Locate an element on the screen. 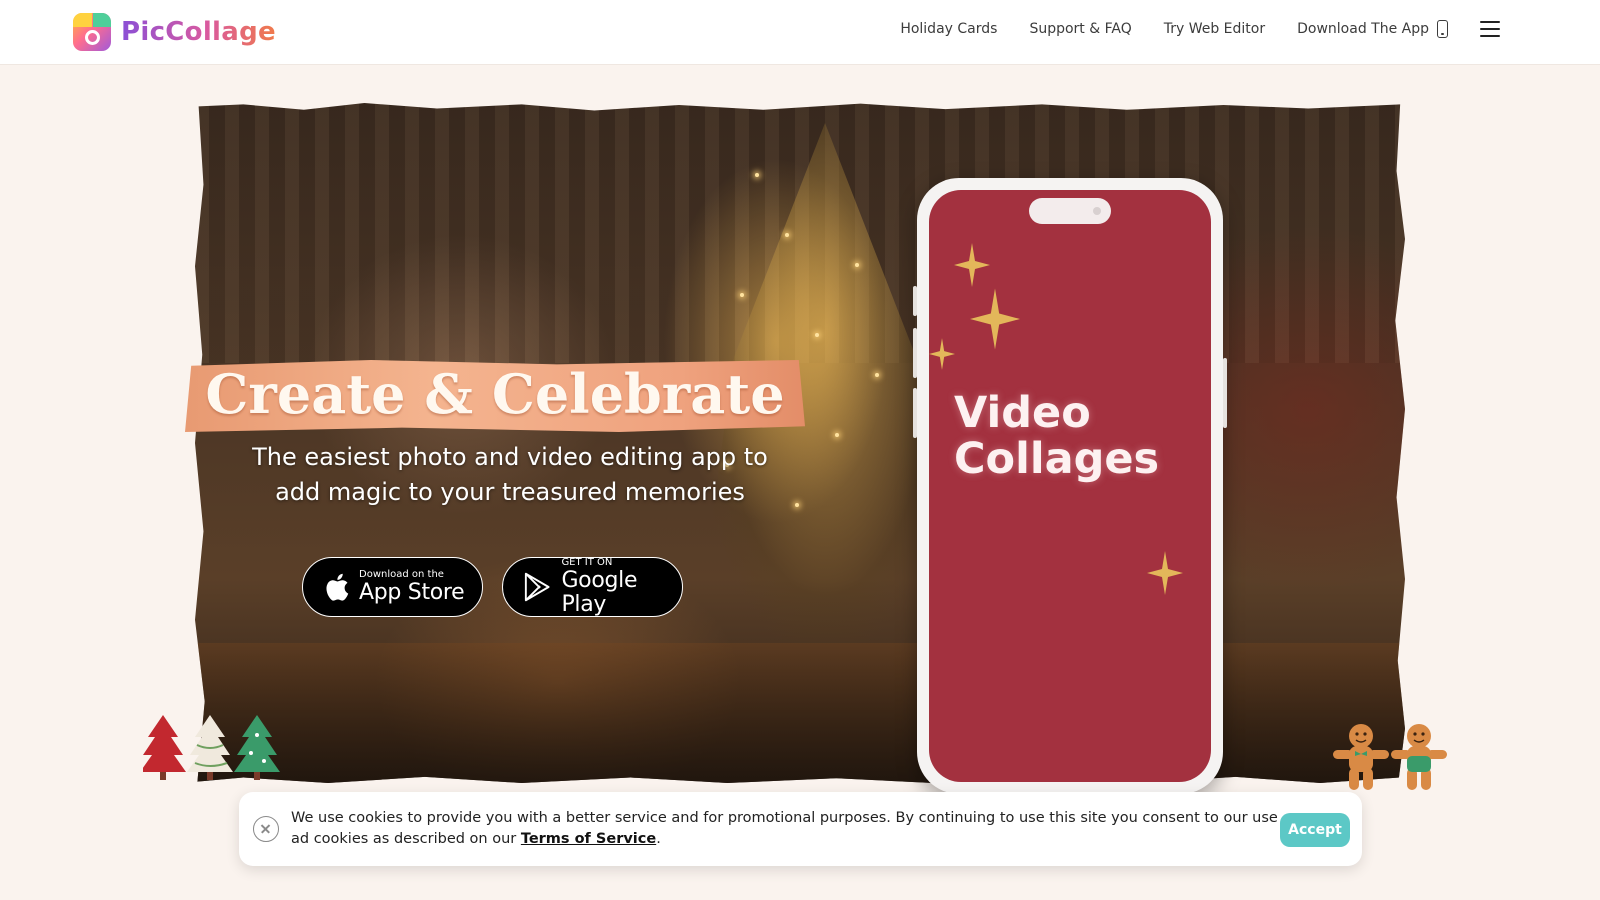  gingerbread-men-decoration is located at coordinates (1390, 757).